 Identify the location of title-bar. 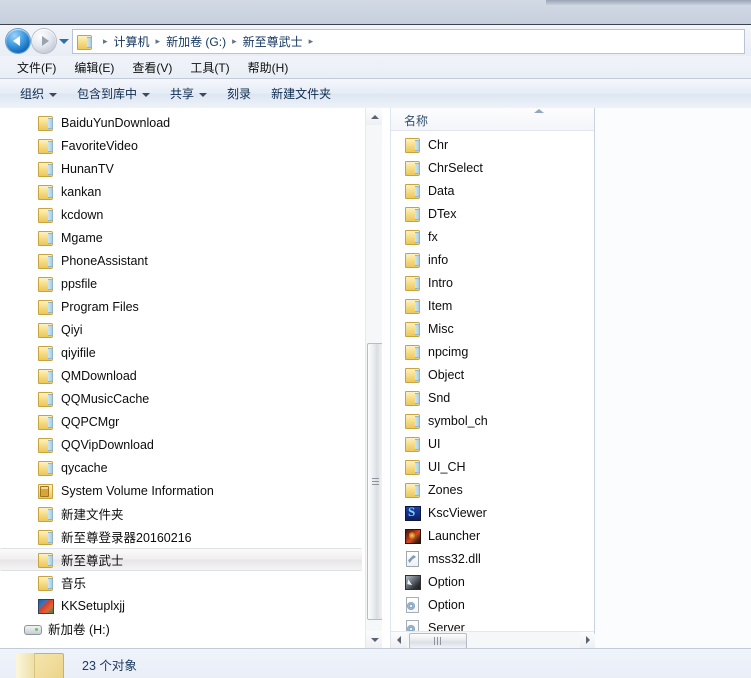
(375, 12).